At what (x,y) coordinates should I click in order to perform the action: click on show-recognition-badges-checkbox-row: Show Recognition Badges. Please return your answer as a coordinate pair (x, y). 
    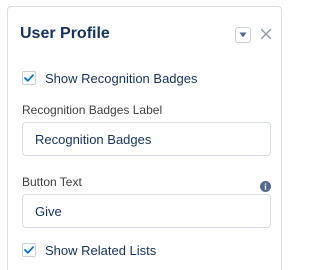
    Looking at the image, I should click on (110, 78).